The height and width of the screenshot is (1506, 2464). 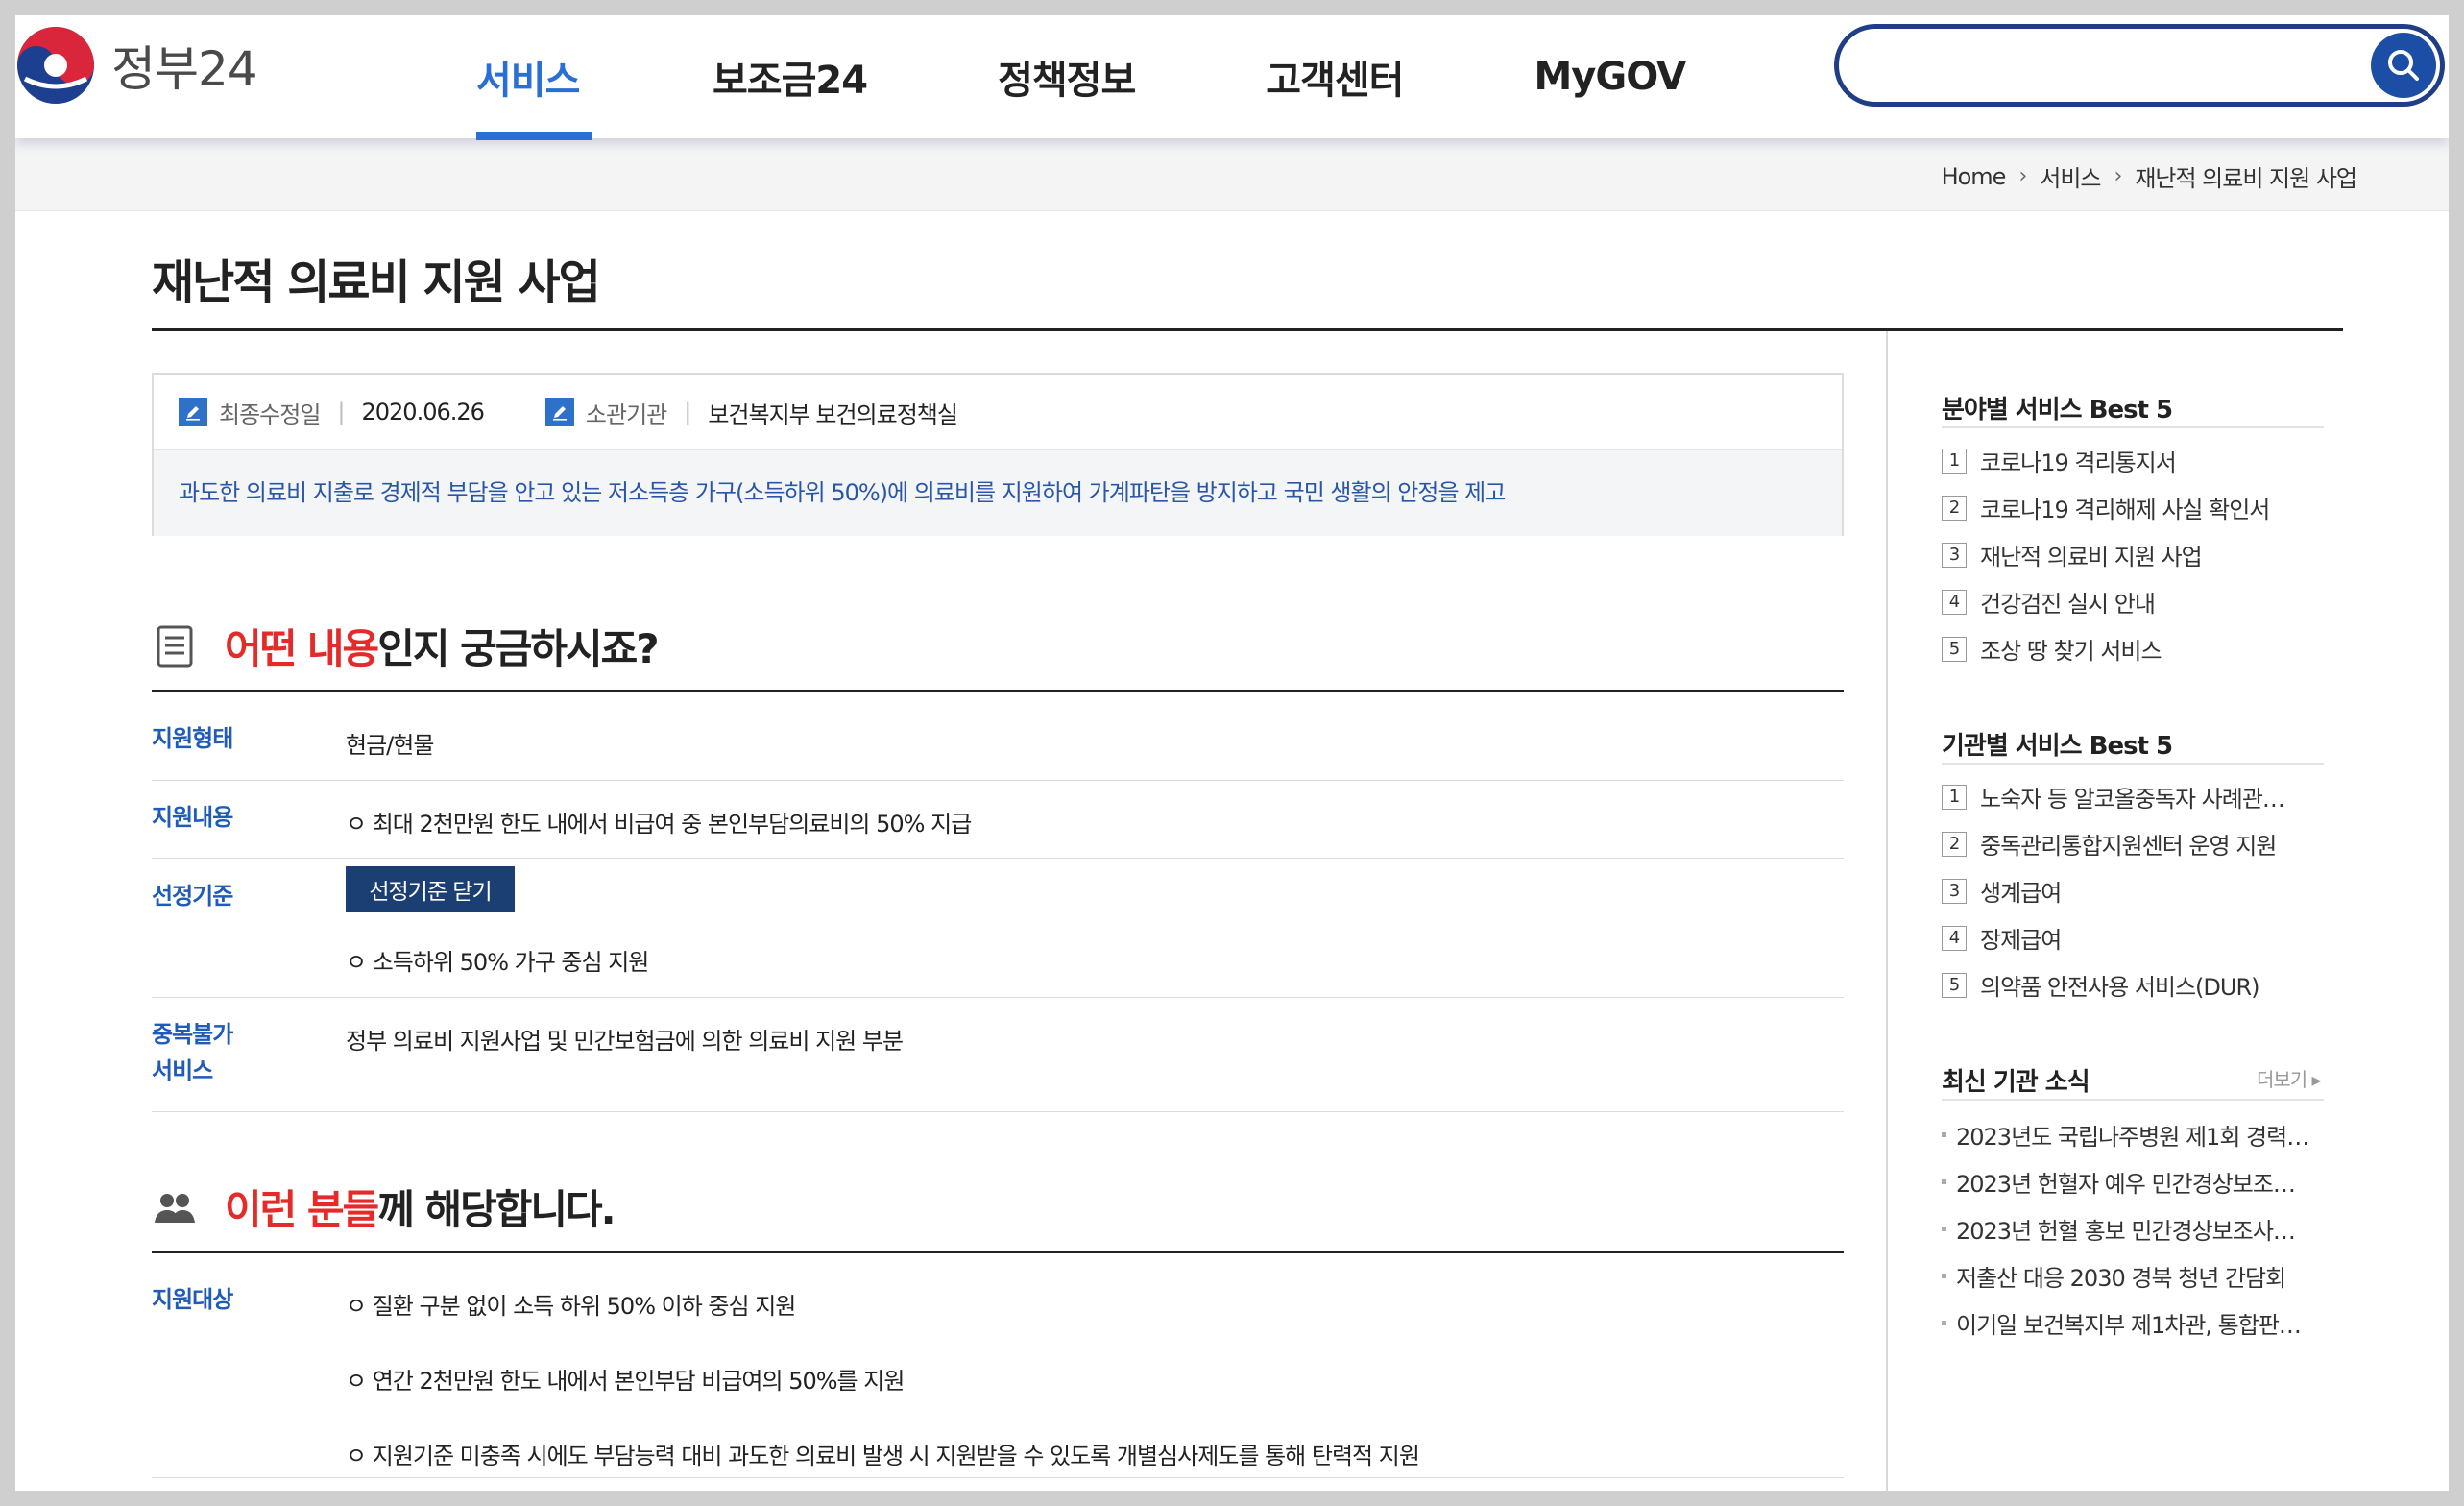 I want to click on rank-number: 3, so click(x=1954, y=891).